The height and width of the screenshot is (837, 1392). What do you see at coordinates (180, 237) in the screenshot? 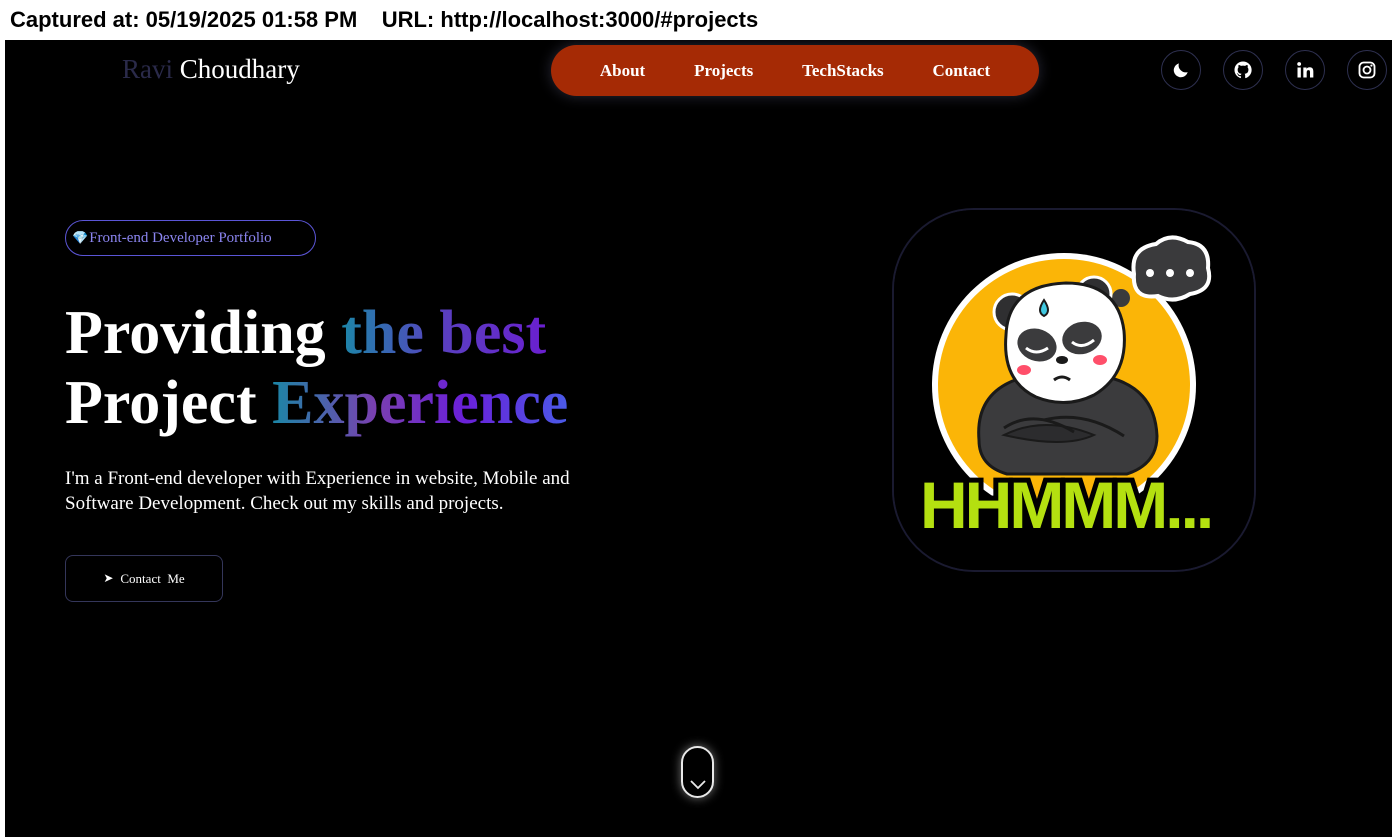
I see `badge-text: Front-end Developer Portfolio` at bounding box center [180, 237].